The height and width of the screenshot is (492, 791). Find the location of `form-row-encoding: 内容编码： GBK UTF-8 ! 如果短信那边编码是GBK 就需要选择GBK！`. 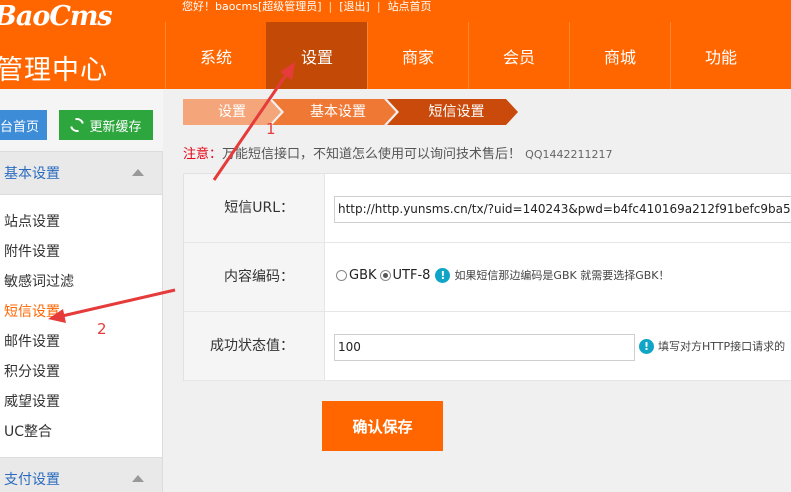

form-row-encoding: 内容编码： GBK UTF-8 ! 如果短信那边编码是GBK 就需要选择GBK！ is located at coordinates (487, 277).